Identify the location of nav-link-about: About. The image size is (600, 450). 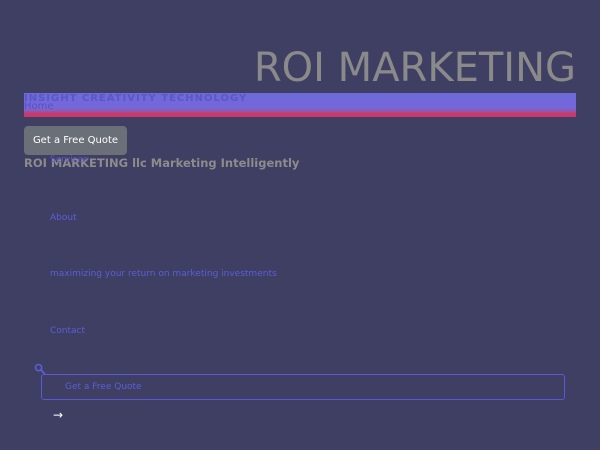
(63, 218).